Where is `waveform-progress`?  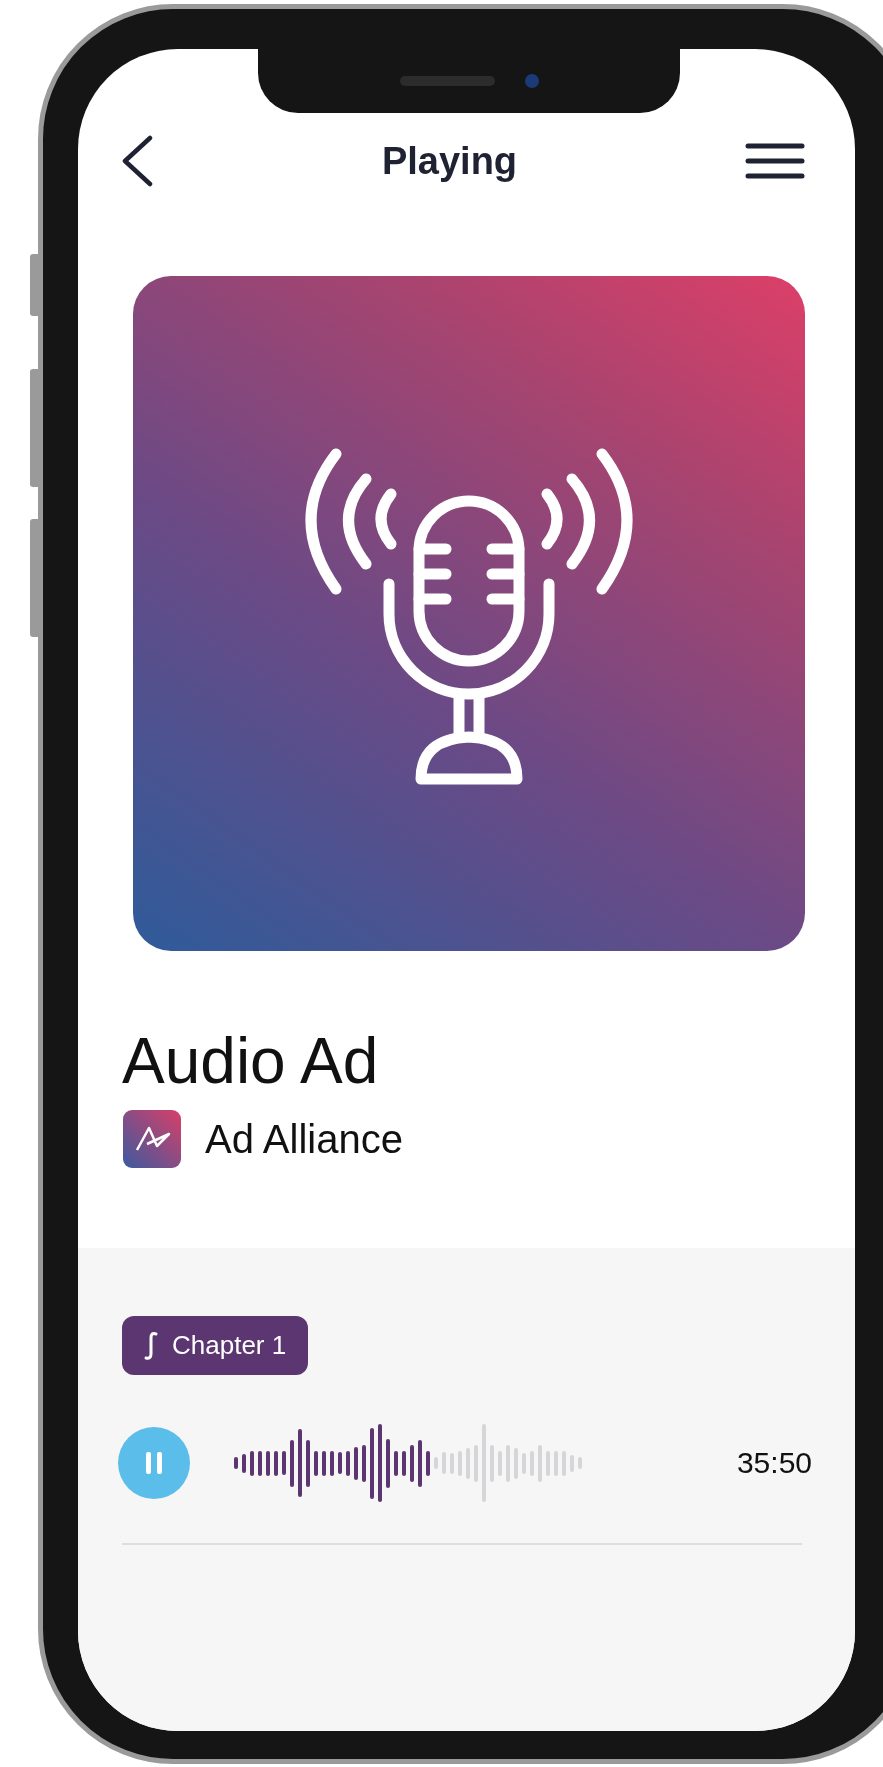 waveform-progress is located at coordinates (408, 1463).